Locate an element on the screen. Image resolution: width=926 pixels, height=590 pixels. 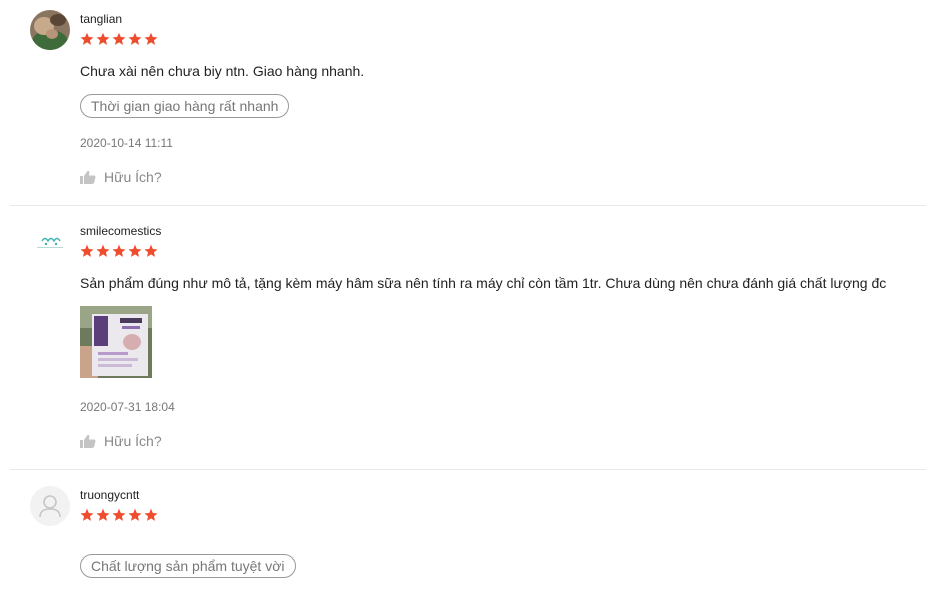
avatar-photo is located at coordinates (50, 30).